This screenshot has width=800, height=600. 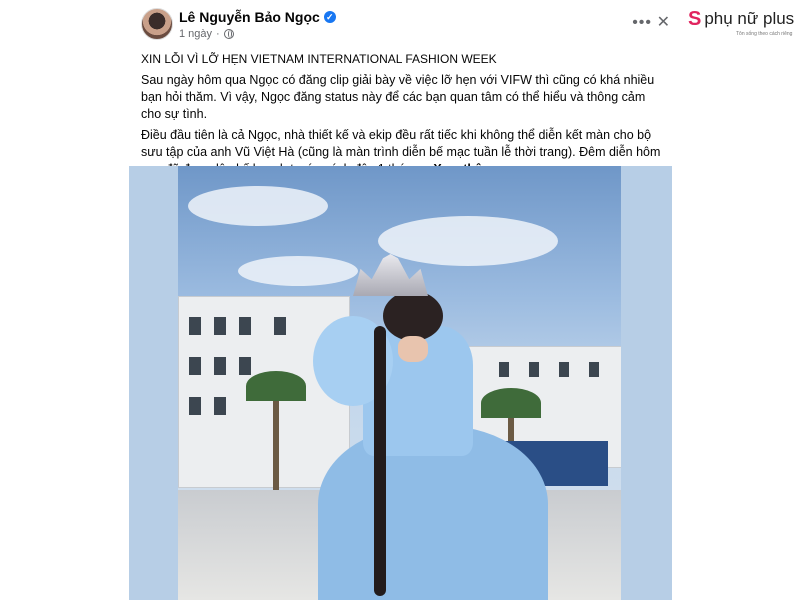 I want to click on hand, so click(x=413, y=349).